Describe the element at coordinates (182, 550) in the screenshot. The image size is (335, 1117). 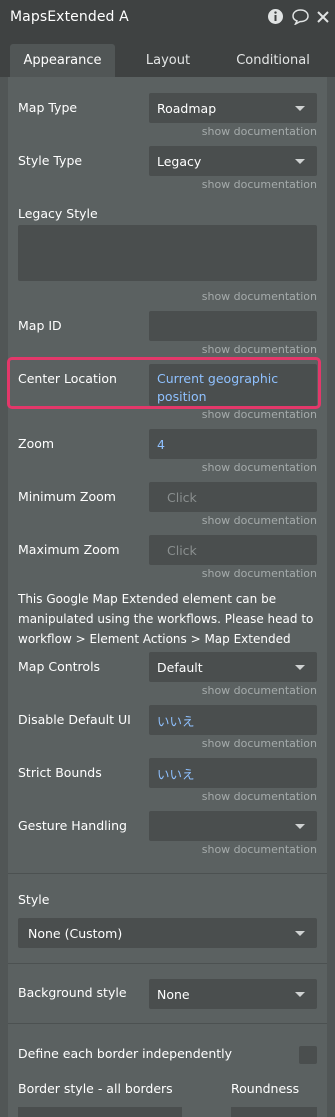
I see `maximum-zoom-placeholder: Click` at that location.